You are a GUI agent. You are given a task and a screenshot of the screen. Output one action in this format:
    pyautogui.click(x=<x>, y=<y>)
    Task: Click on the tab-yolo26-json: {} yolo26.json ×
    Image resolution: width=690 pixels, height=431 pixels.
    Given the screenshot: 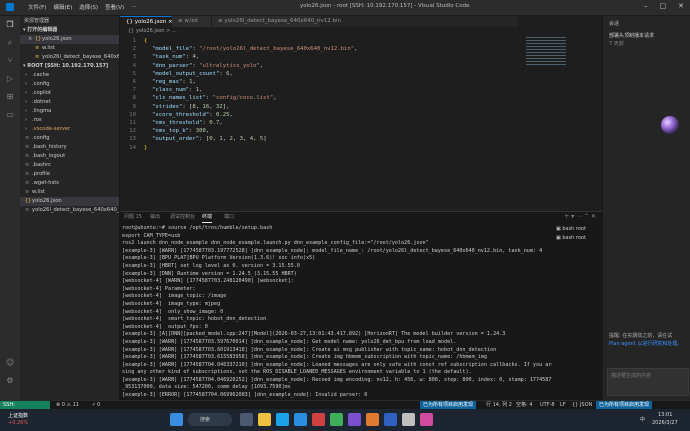 What is the action you would take?
    pyautogui.click(x=146, y=21)
    